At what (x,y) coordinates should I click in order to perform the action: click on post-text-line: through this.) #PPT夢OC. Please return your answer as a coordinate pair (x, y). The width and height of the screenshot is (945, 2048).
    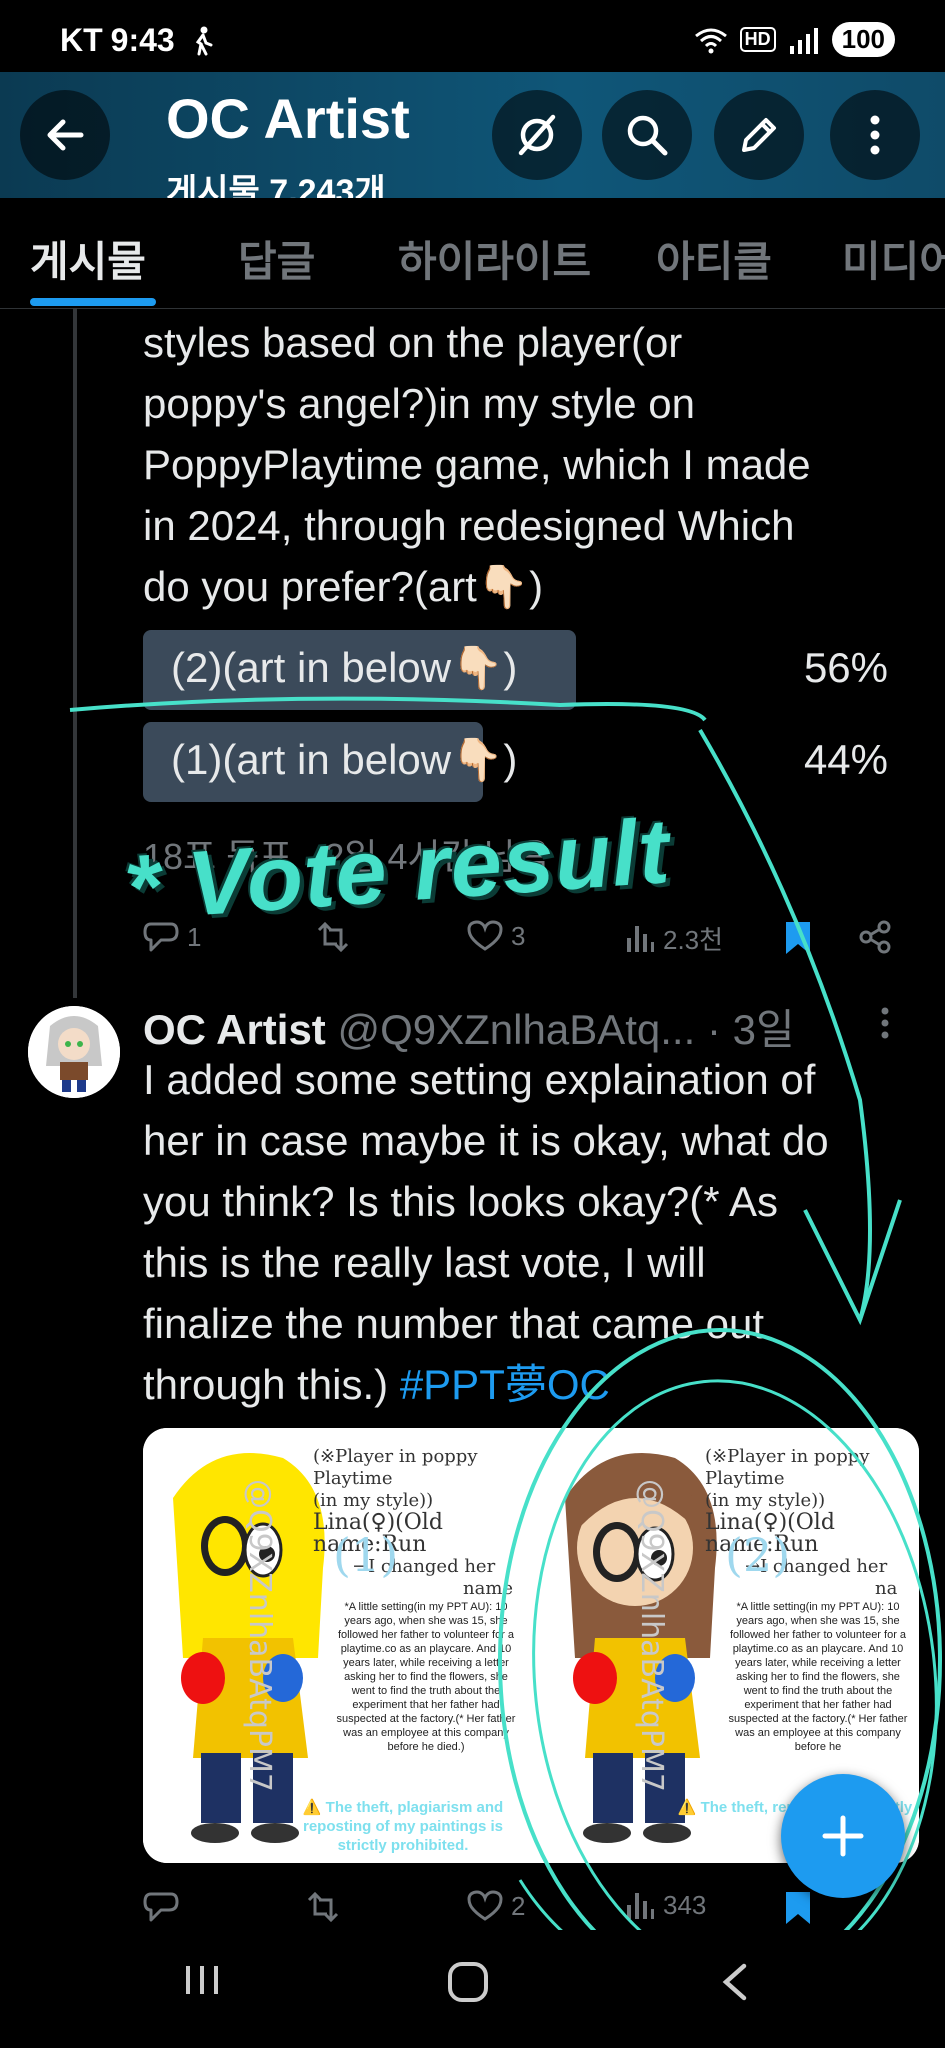
    Looking at the image, I should click on (376, 1384).